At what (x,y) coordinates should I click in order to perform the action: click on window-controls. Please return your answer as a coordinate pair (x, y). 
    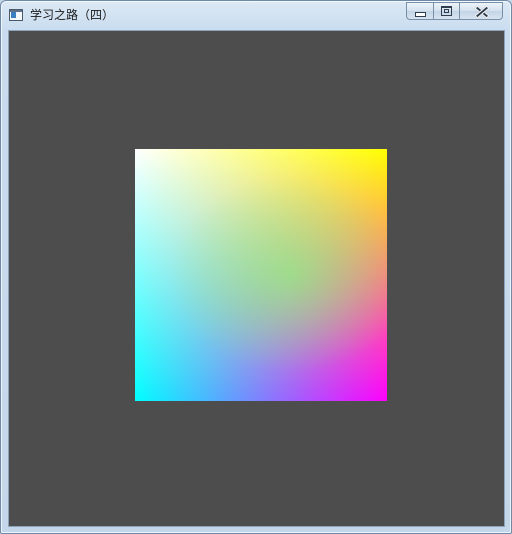
    Looking at the image, I should click on (454, 11).